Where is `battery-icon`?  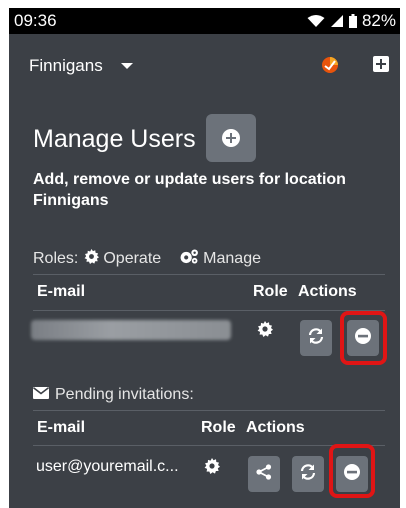 battery-icon is located at coordinates (352, 21).